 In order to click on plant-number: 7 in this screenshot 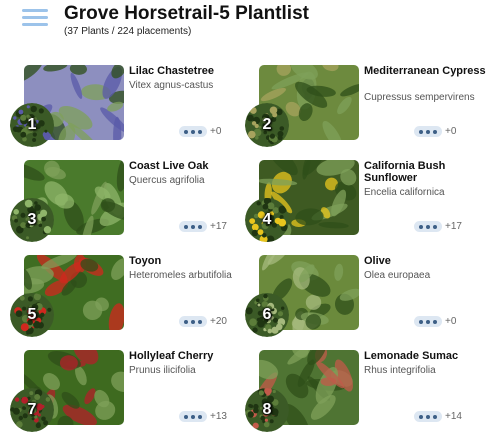, I will do `click(32, 409)`.